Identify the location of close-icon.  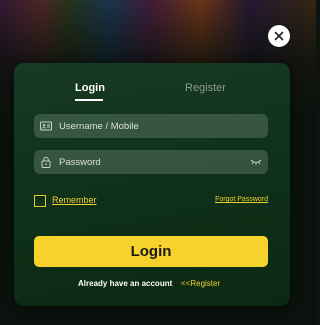
(279, 36).